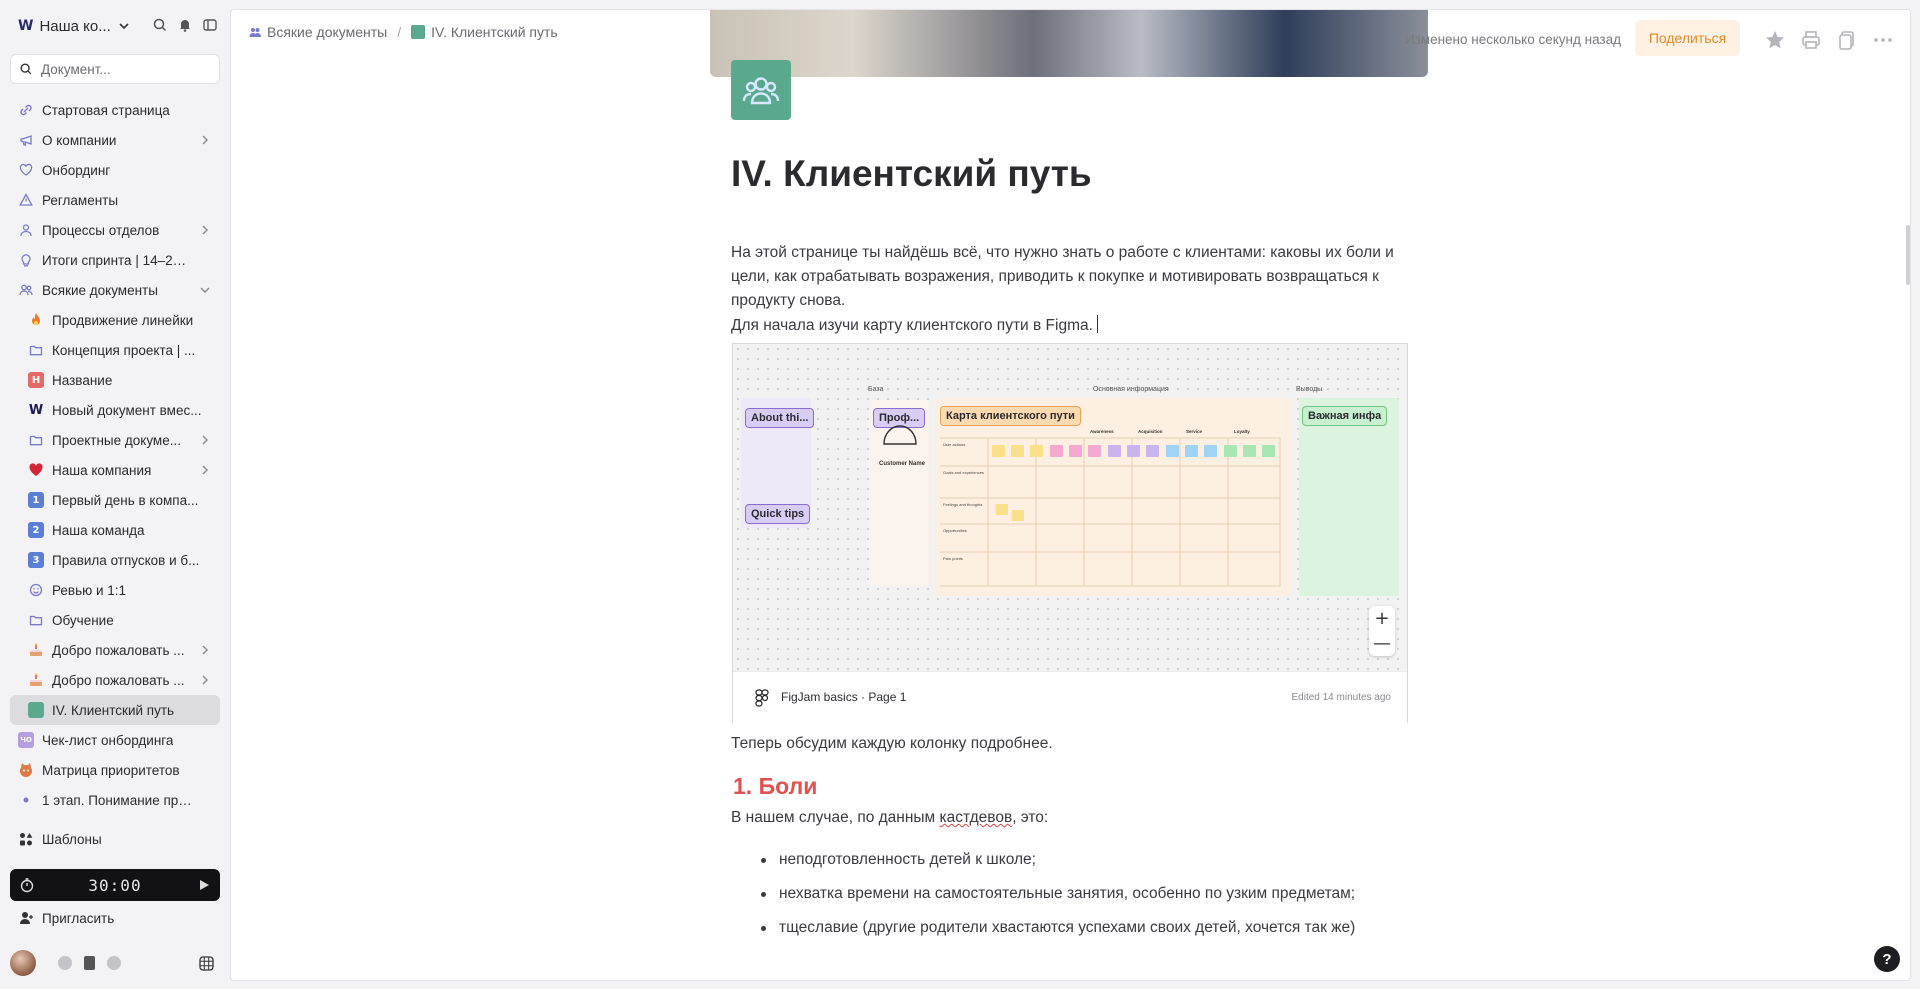  What do you see at coordinates (1847, 40) in the screenshot?
I see `copy-icon` at bounding box center [1847, 40].